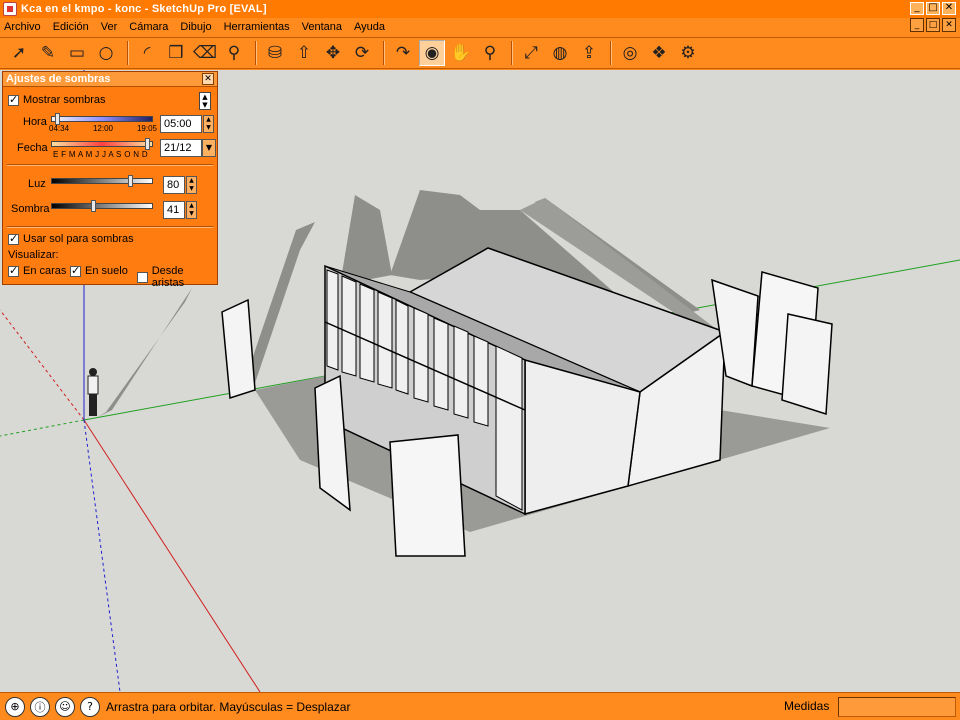 Image resolution: width=960 pixels, height=720 pixels. Describe the element at coordinates (234, 53) in the screenshot. I see `tape-measure-icon: ⚲` at that location.